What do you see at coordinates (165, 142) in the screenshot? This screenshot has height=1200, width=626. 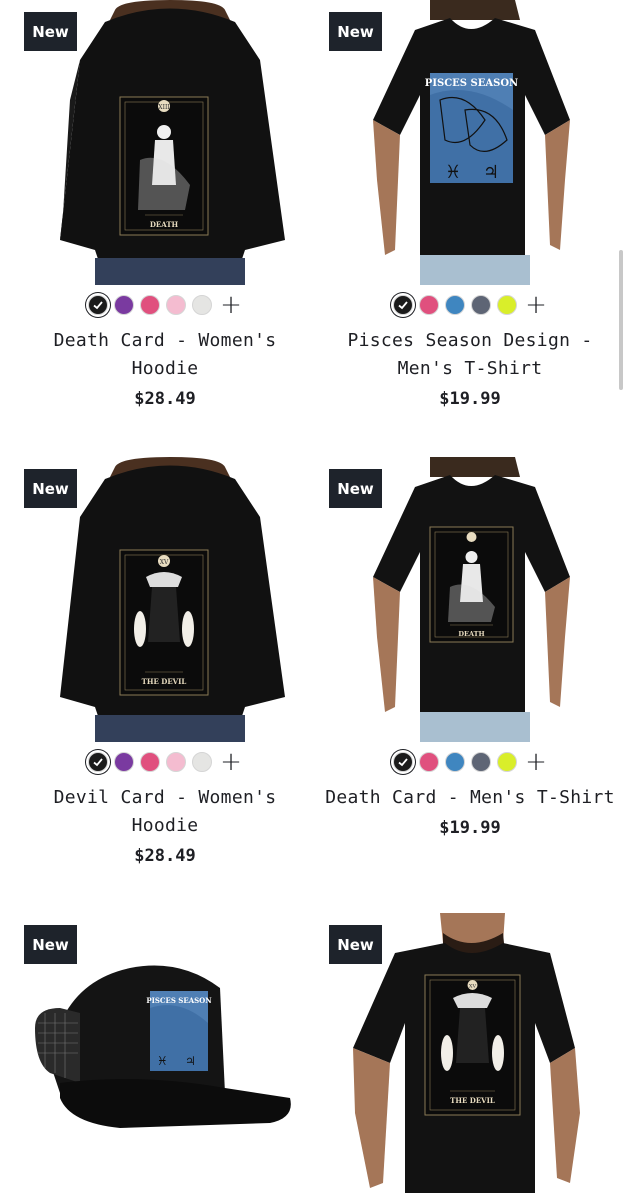 I see `product-image: New XIII DEATH` at bounding box center [165, 142].